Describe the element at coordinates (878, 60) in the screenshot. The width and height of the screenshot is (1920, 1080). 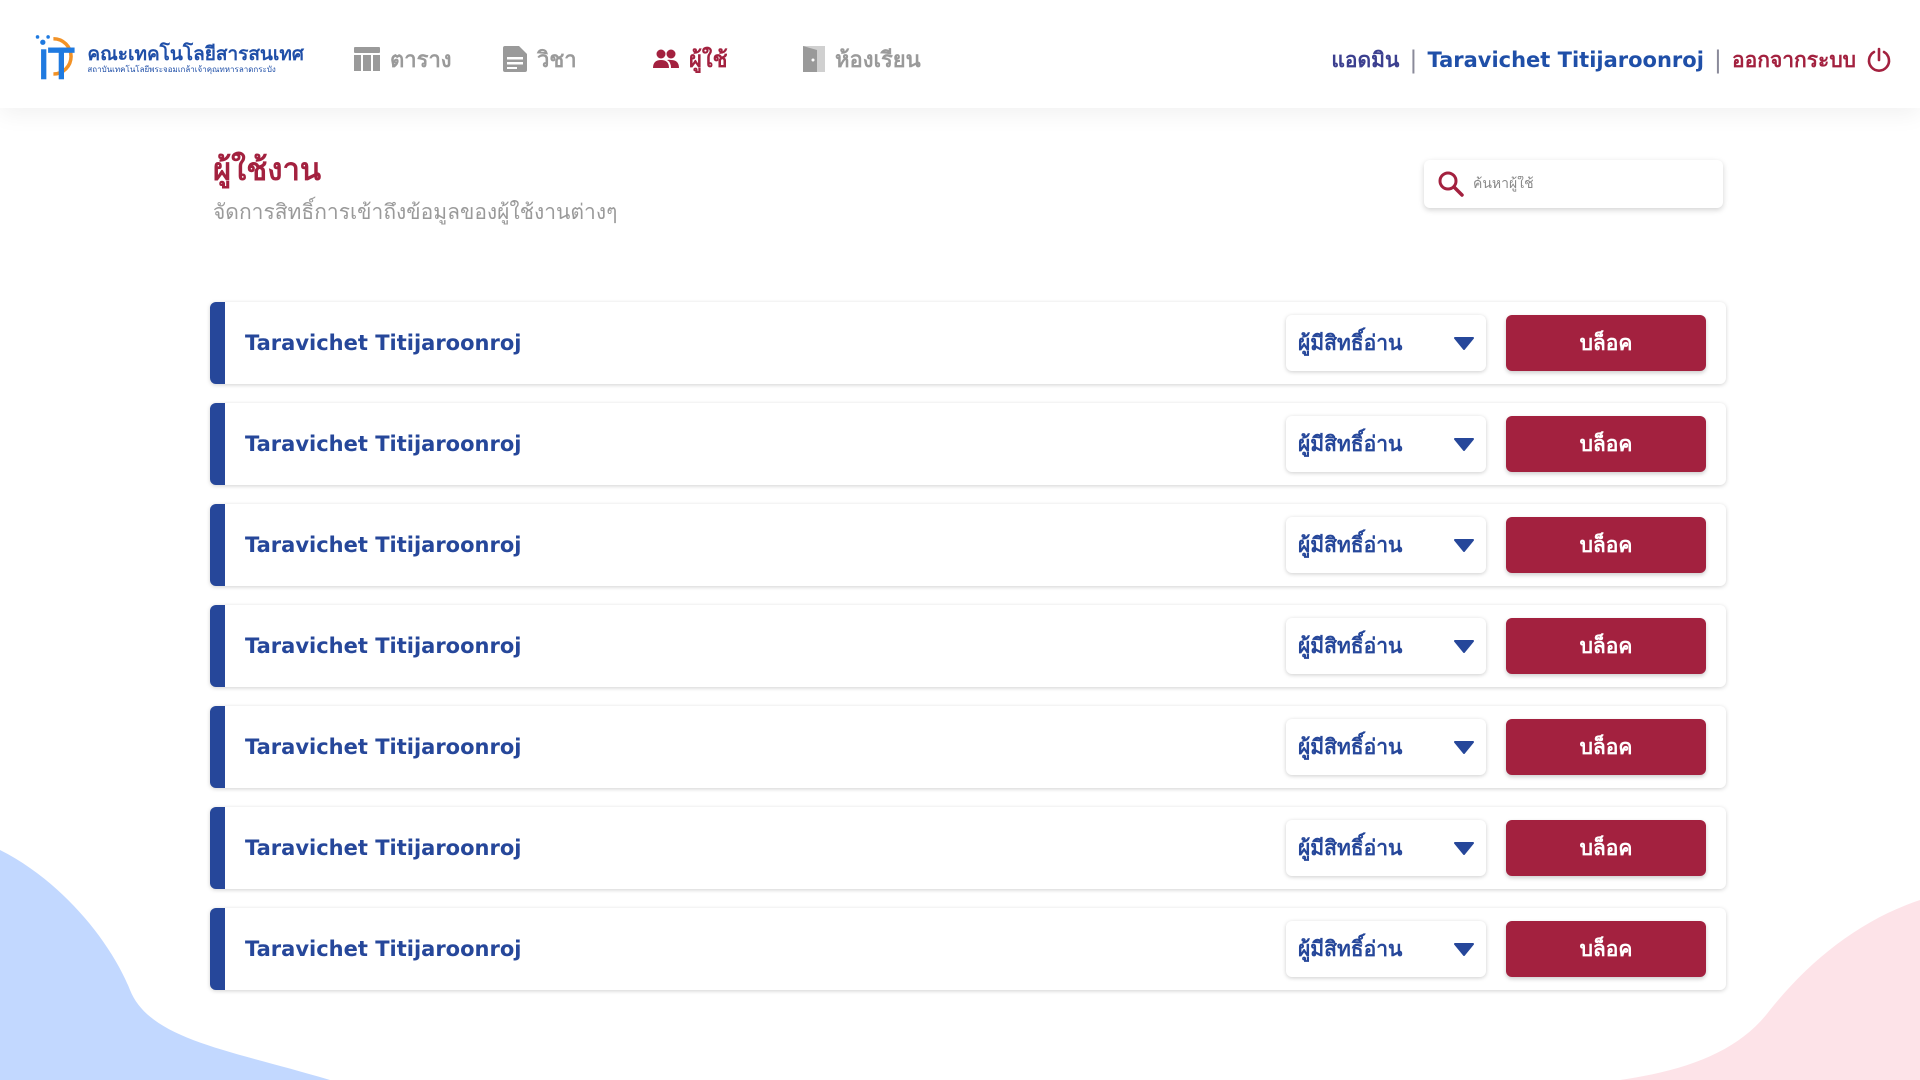
I see `nav-rooms-label: ห้องเรียน` at that location.